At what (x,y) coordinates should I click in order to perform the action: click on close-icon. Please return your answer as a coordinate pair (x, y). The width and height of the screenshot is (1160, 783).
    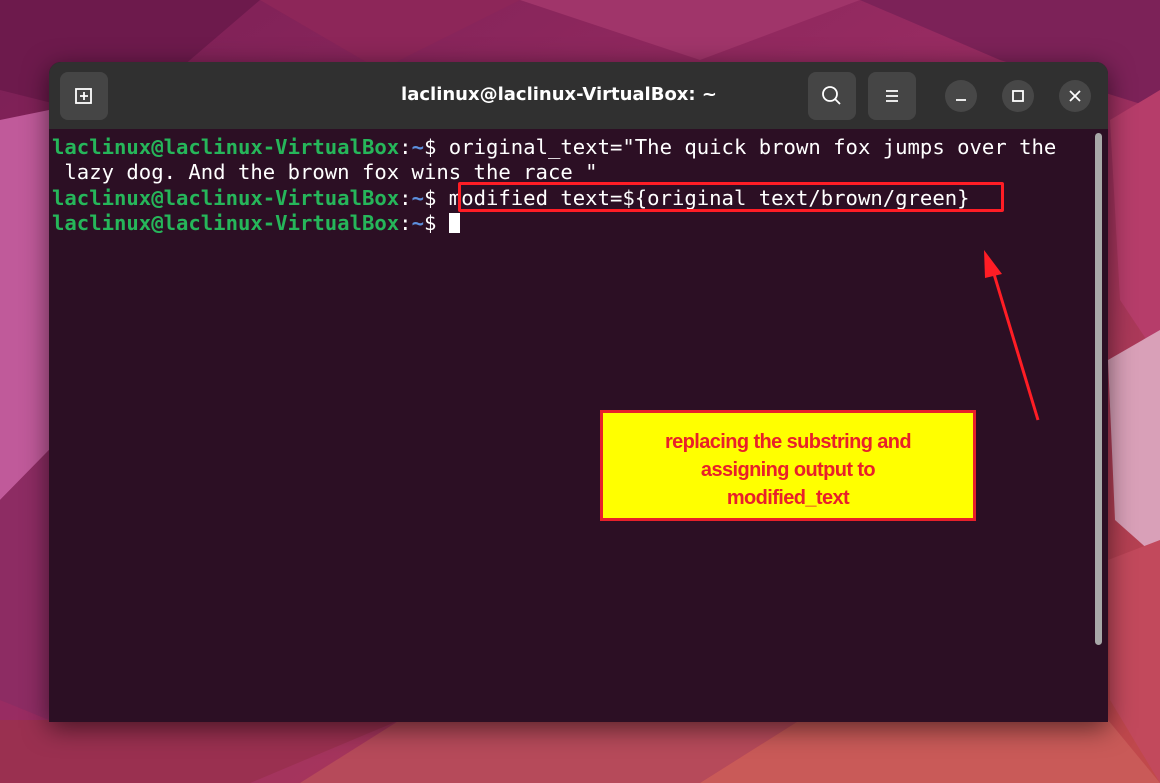
    Looking at the image, I should click on (1075, 96).